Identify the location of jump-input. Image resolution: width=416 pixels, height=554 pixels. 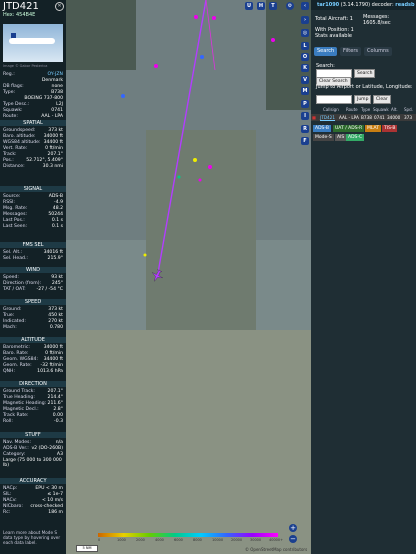
(334, 99).